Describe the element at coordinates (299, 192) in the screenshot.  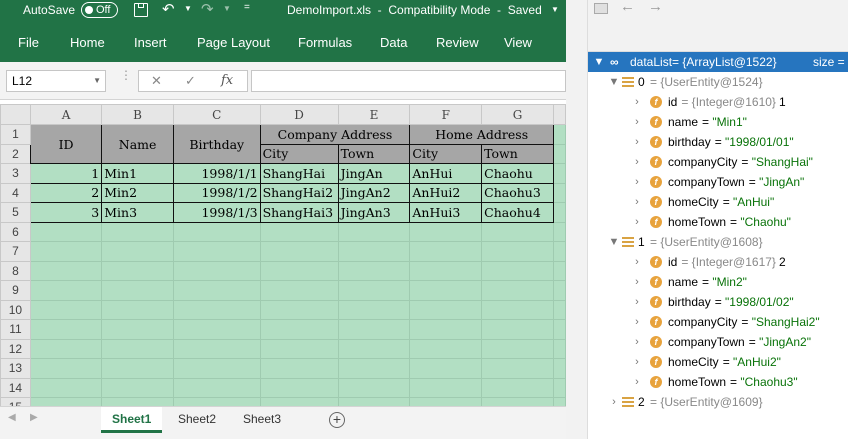
I see `data-cell-company-city: ShangHai2` at that location.